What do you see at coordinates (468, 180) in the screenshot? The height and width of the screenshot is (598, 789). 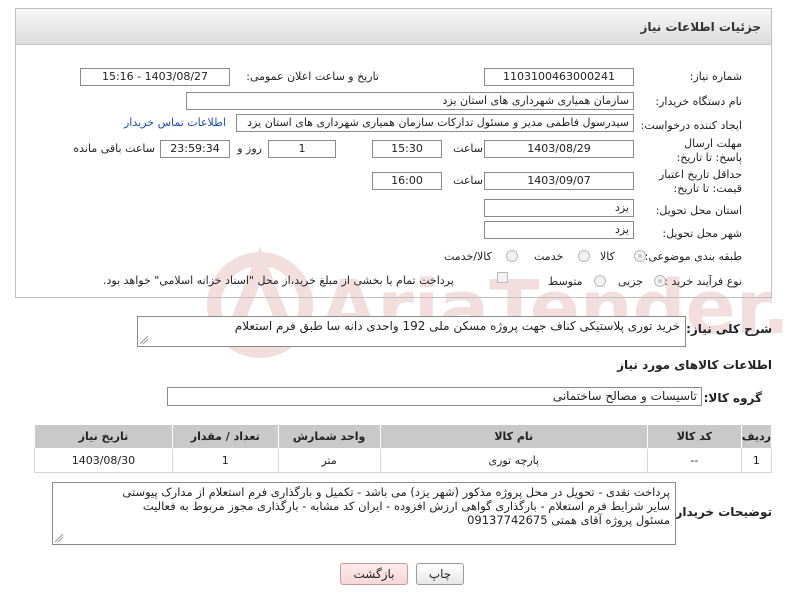 I see `validity-time-label: ساعت` at bounding box center [468, 180].